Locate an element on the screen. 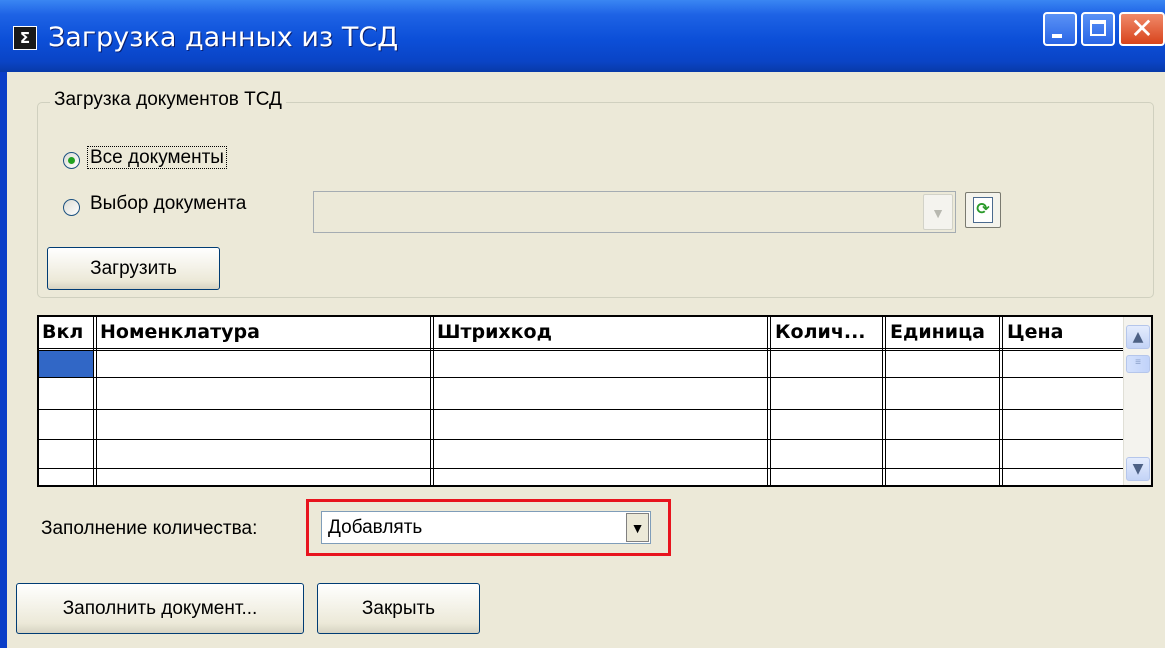 The width and height of the screenshot is (1165, 648). maximize-icon is located at coordinates (1098, 28).